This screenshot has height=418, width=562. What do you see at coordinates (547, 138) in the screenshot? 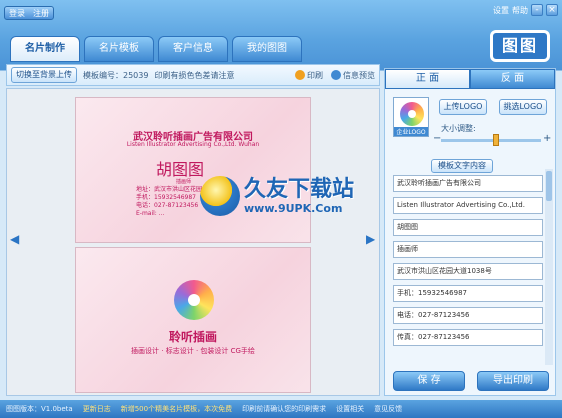
I see `plus-icon: +` at bounding box center [547, 138].